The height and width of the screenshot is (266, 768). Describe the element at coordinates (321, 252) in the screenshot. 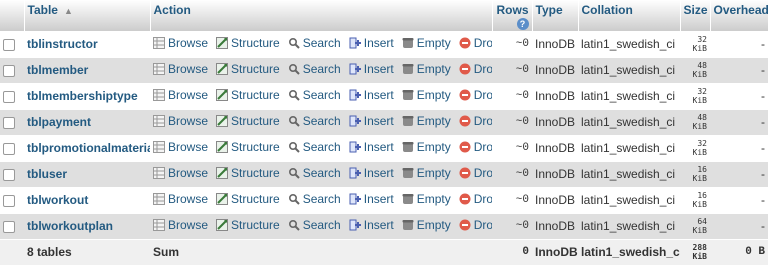

I see `summary-sum-label: Sum` at that location.